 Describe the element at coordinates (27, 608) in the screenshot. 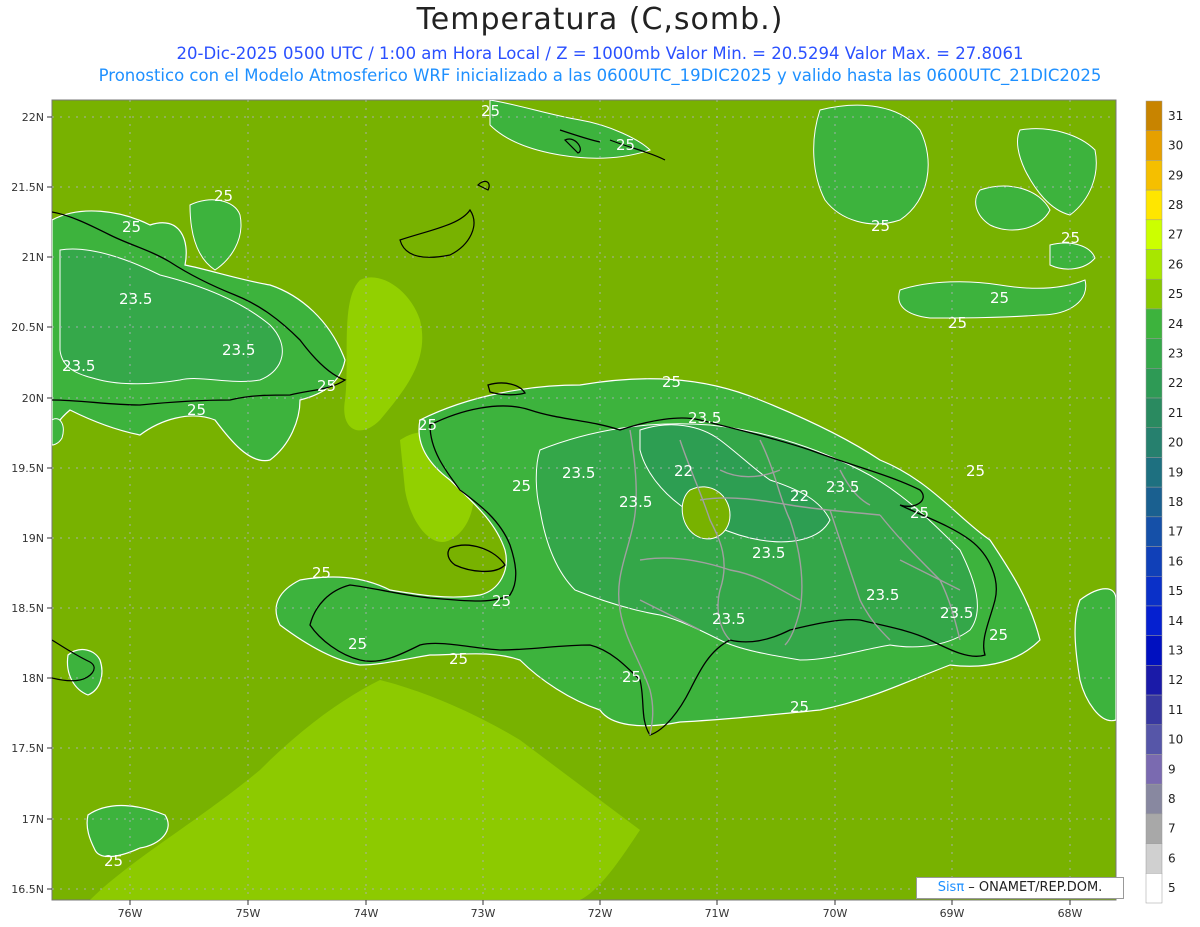

I see `lat-label: 18.5N` at that location.